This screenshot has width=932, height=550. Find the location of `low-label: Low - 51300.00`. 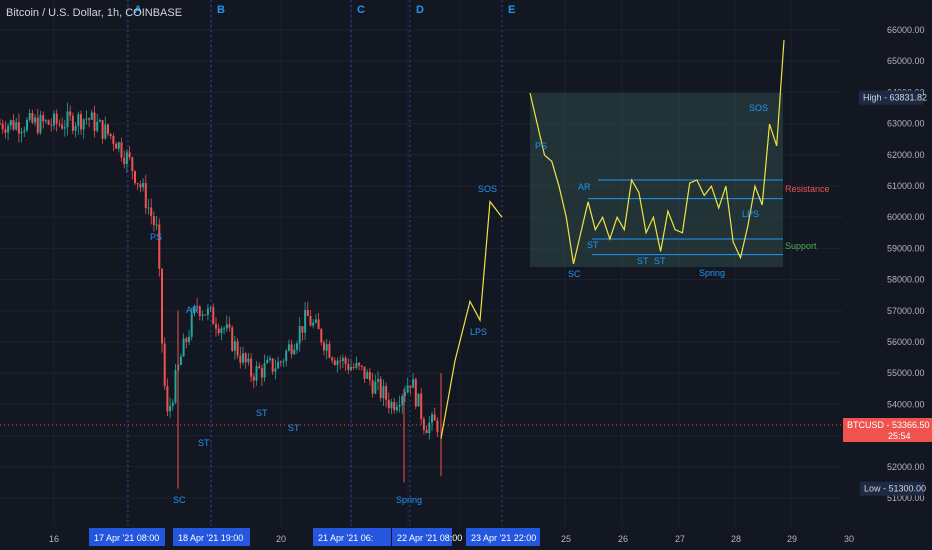

low-label: Low - 51300.00 is located at coordinates (895, 489).